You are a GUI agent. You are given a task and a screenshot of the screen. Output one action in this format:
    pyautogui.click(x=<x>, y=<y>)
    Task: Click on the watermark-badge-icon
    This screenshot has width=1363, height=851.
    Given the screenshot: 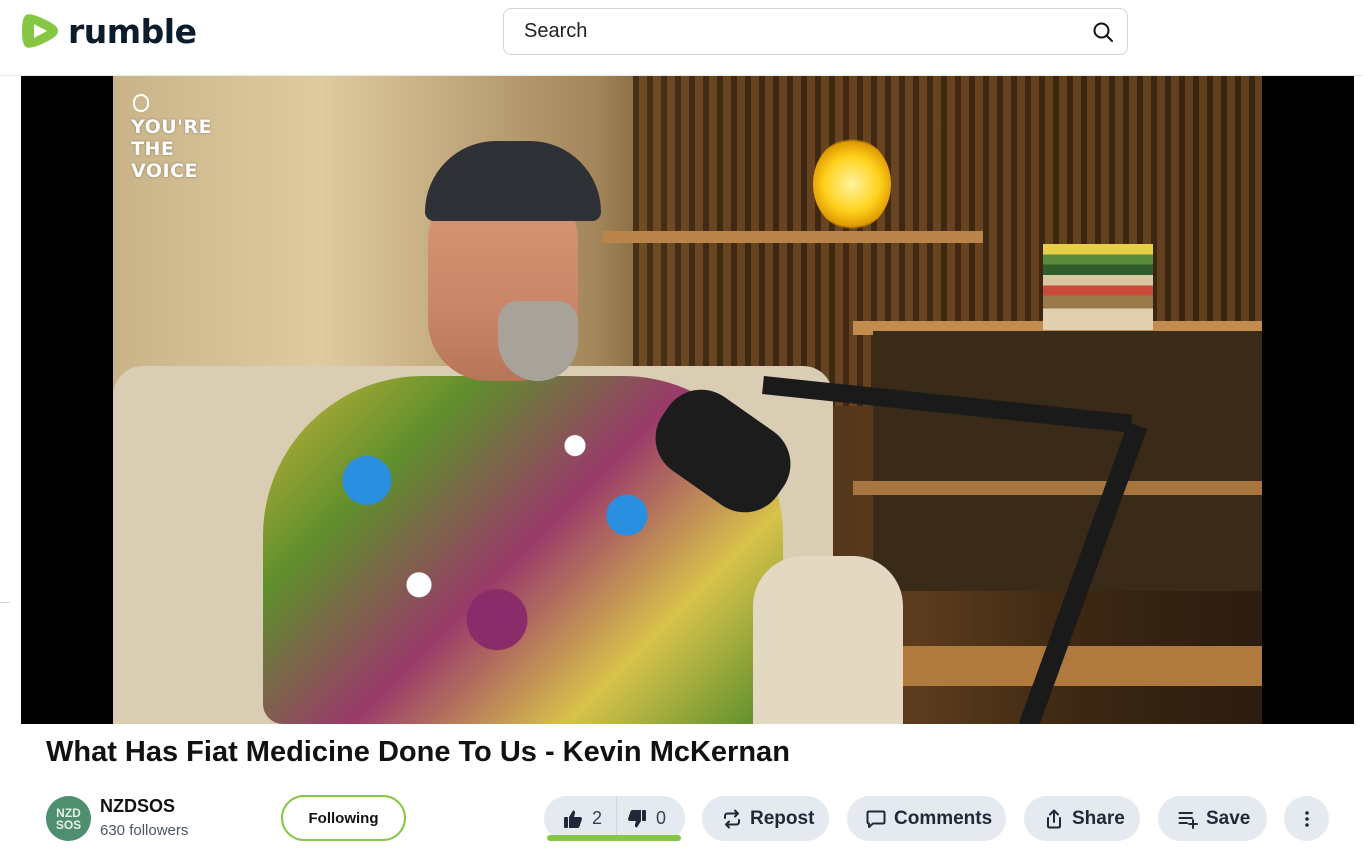 What is the action you would take?
    pyautogui.click(x=141, y=103)
    